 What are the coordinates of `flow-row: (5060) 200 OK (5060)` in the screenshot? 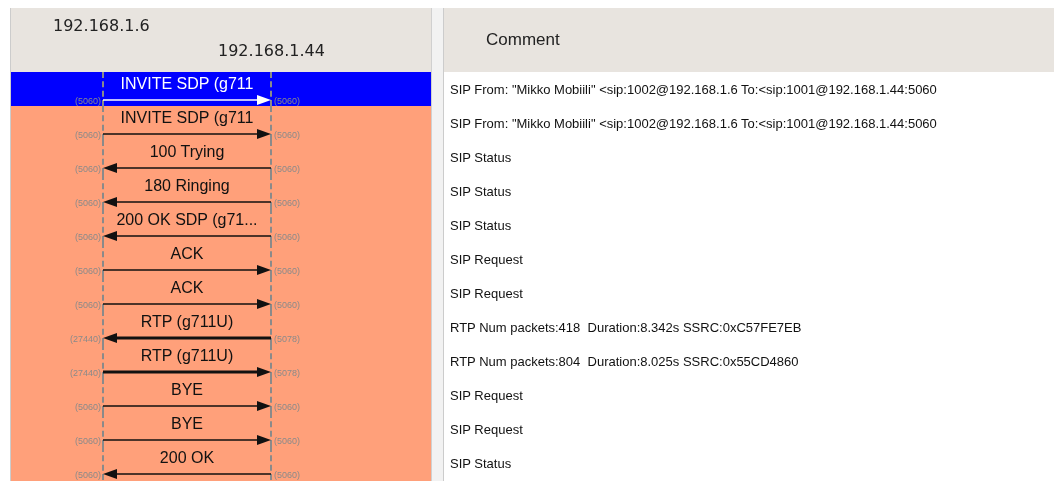 It's located at (221, 463).